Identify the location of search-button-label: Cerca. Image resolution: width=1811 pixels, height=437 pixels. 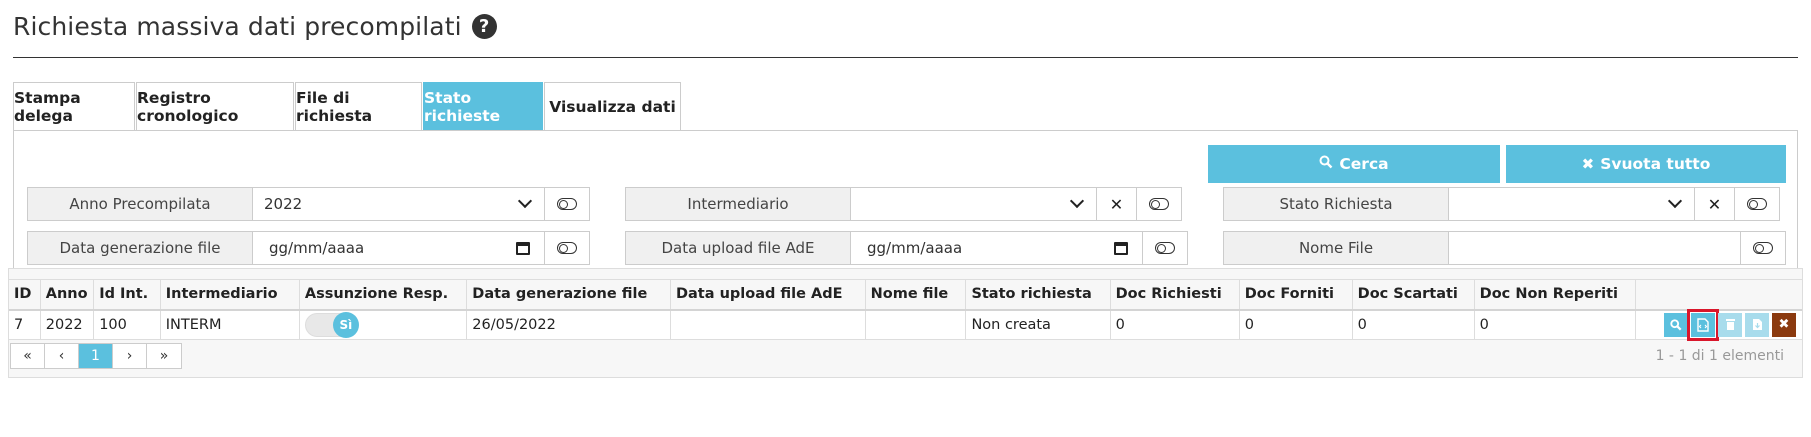
(1364, 164).